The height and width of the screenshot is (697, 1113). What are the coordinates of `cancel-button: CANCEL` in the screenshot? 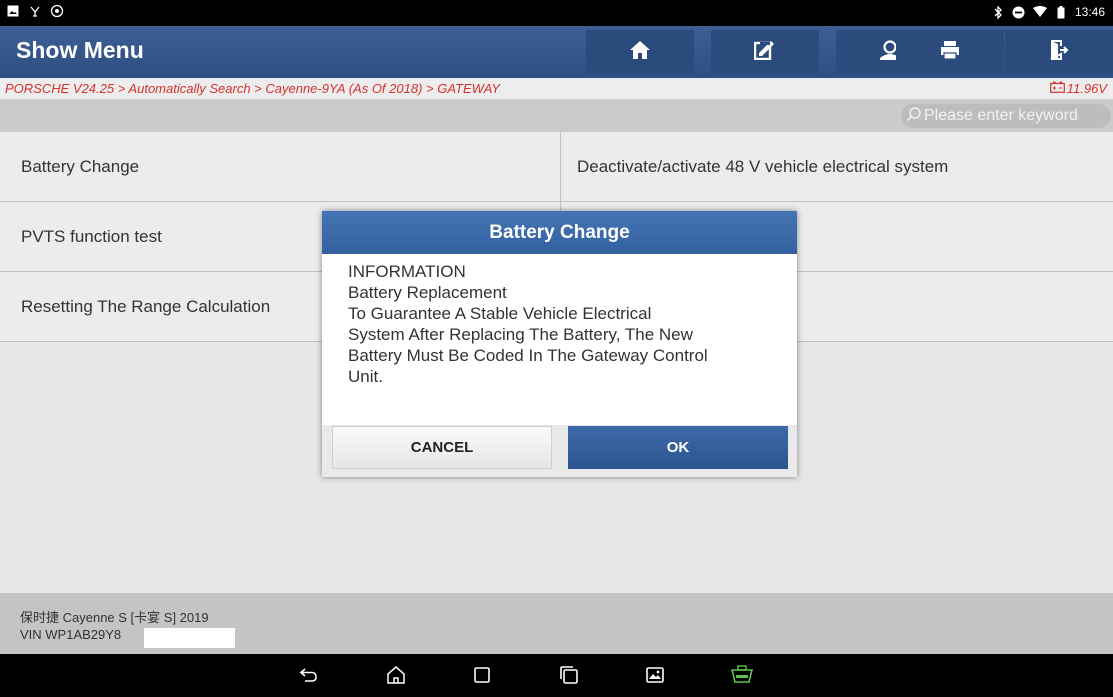 It's located at (442, 447).